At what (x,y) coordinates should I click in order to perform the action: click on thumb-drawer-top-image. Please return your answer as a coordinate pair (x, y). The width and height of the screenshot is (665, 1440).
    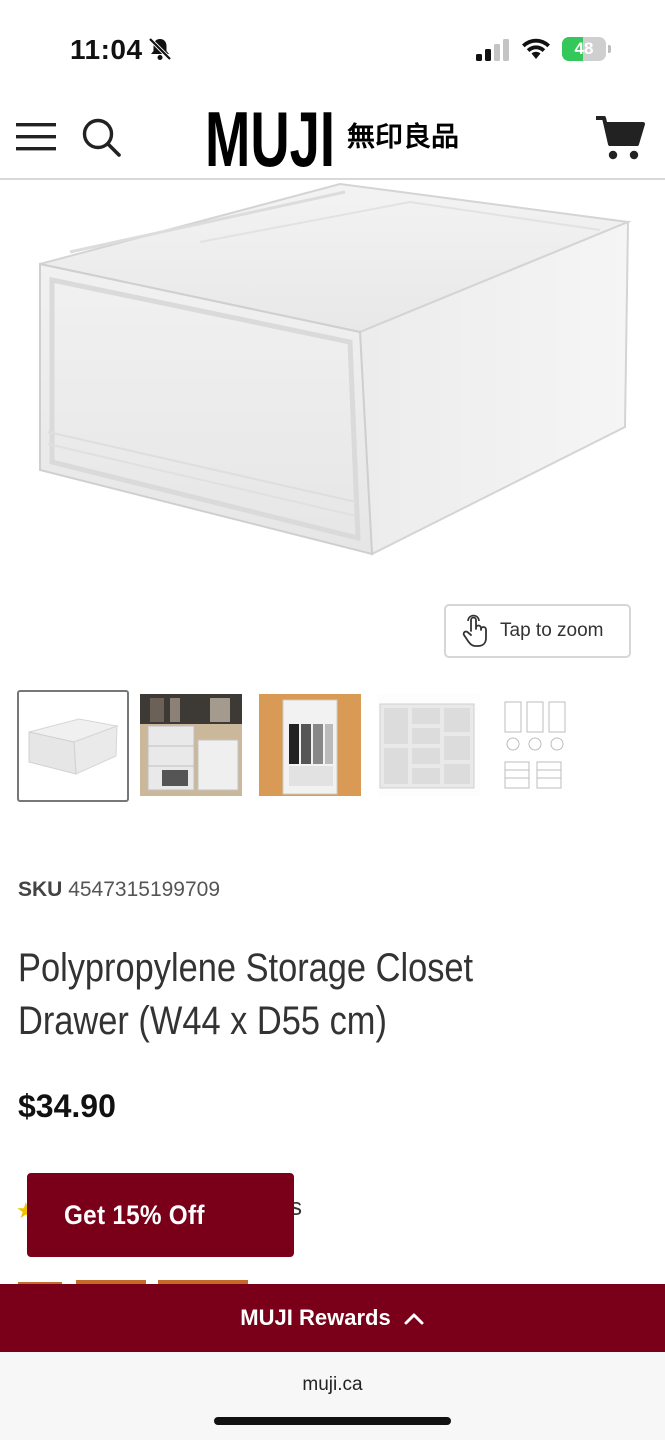
    Looking at the image, I should click on (310, 745).